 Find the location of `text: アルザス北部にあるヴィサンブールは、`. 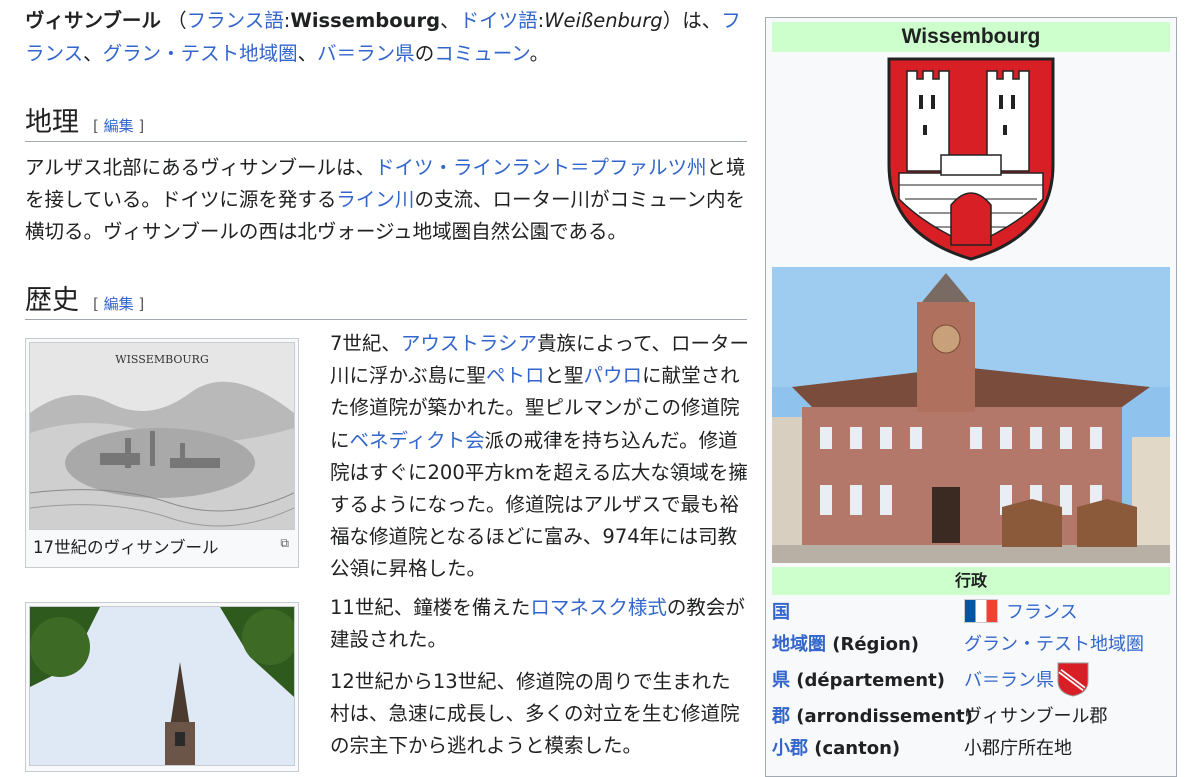

text: アルザス北部にあるヴィサンブールは、 is located at coordinates (200, 167).